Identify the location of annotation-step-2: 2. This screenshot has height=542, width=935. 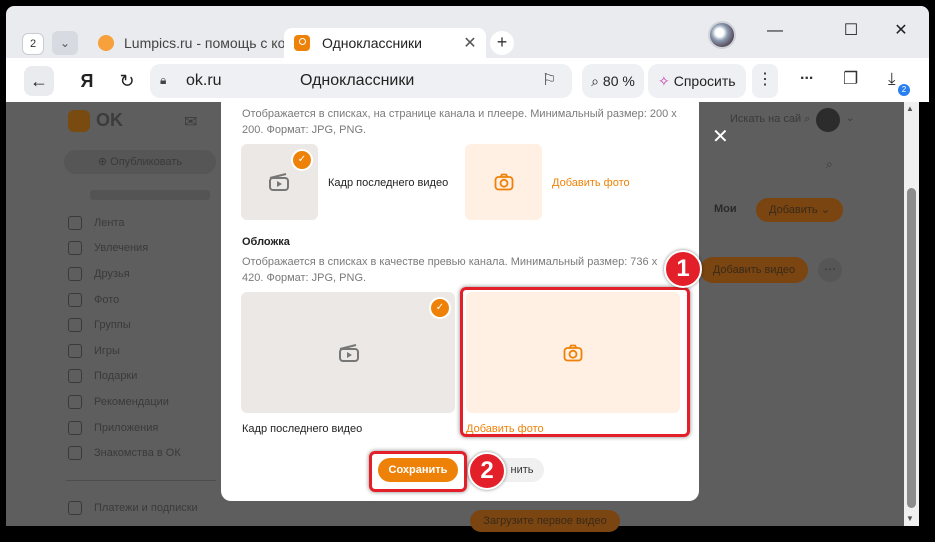
(487, 471).